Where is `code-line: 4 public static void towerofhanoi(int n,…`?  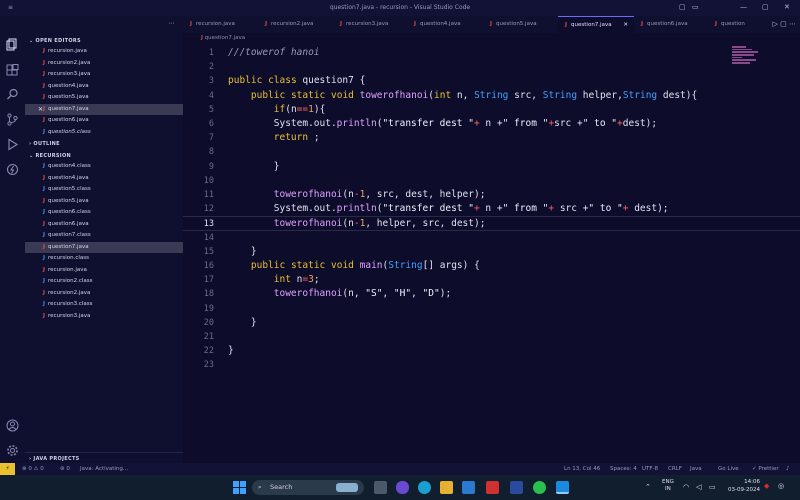
code-line: 4 public static void towerofhanoi(int n,… is located at coordinates (491, 96).